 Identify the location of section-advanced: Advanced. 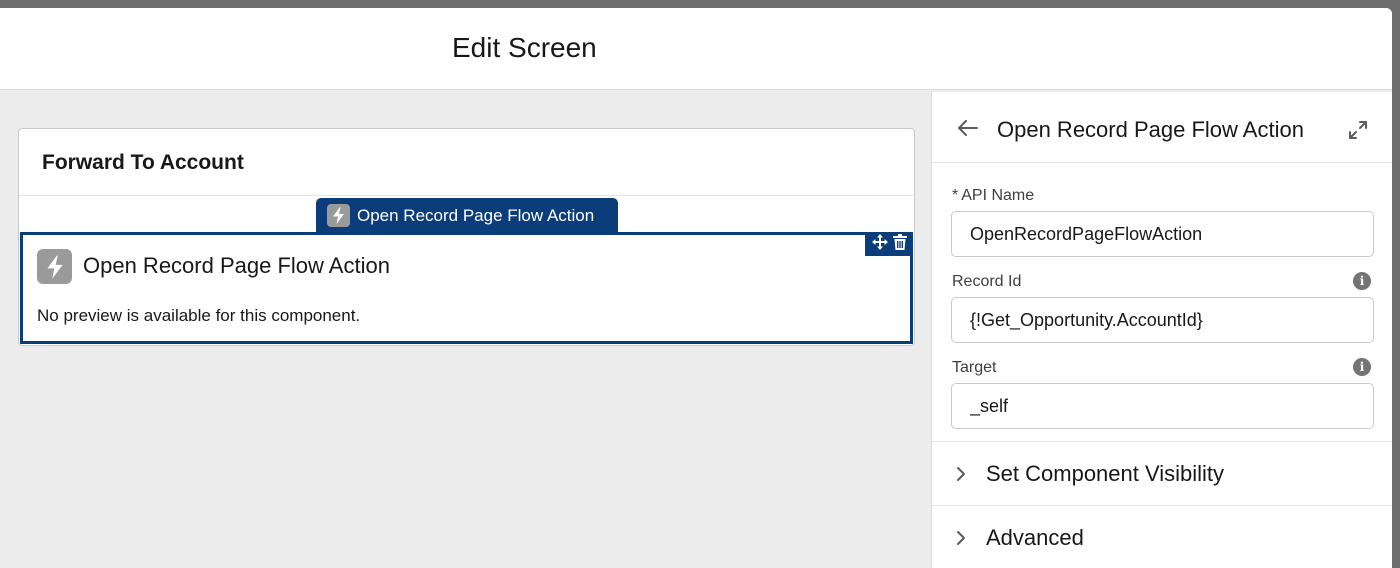
(1162, 537).